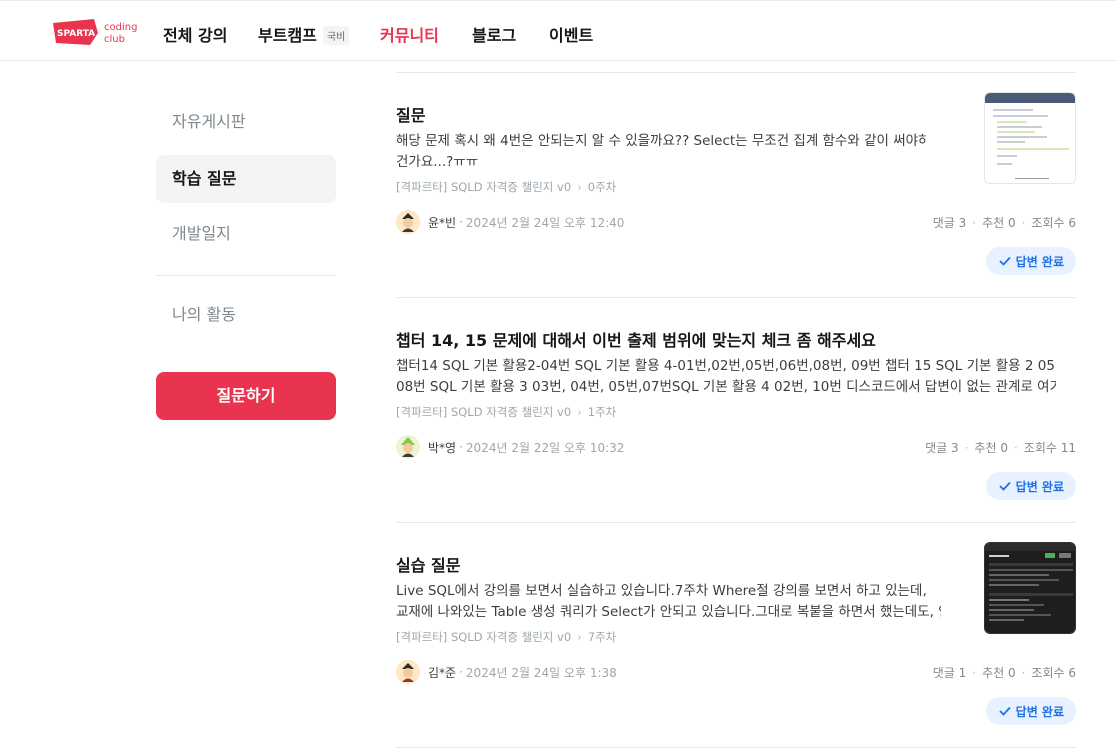 The width and height of the screenshot is (1117, 751). I want to click on post-author: 윤*빈, so click(442, 222).